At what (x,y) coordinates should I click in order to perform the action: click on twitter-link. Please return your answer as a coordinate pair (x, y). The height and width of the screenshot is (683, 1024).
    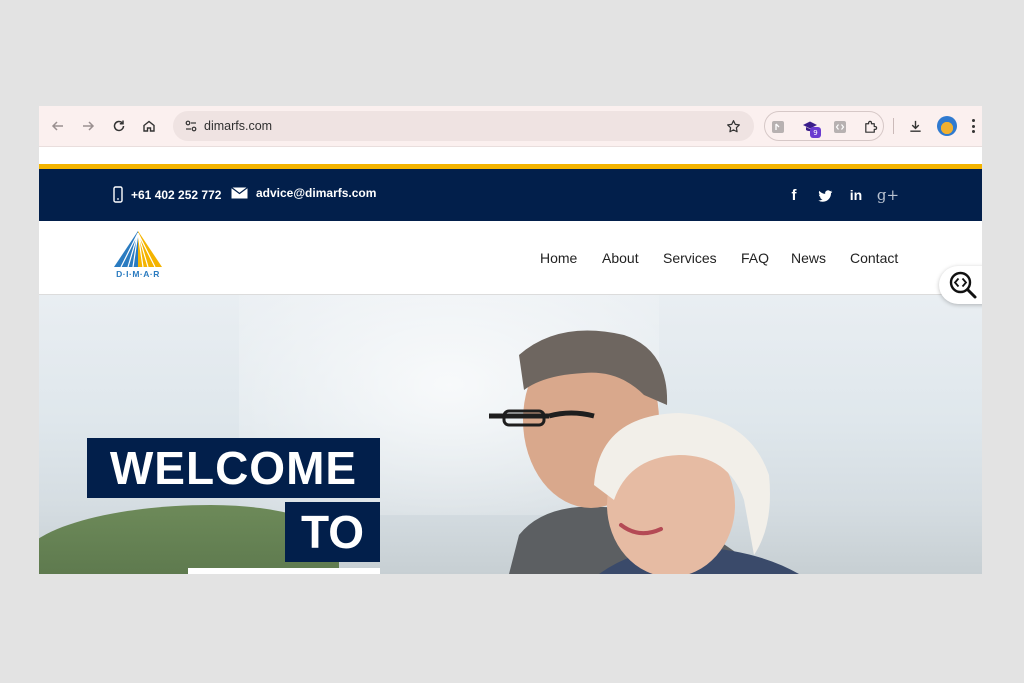
    Looking at the image, I should click on (825, 196).